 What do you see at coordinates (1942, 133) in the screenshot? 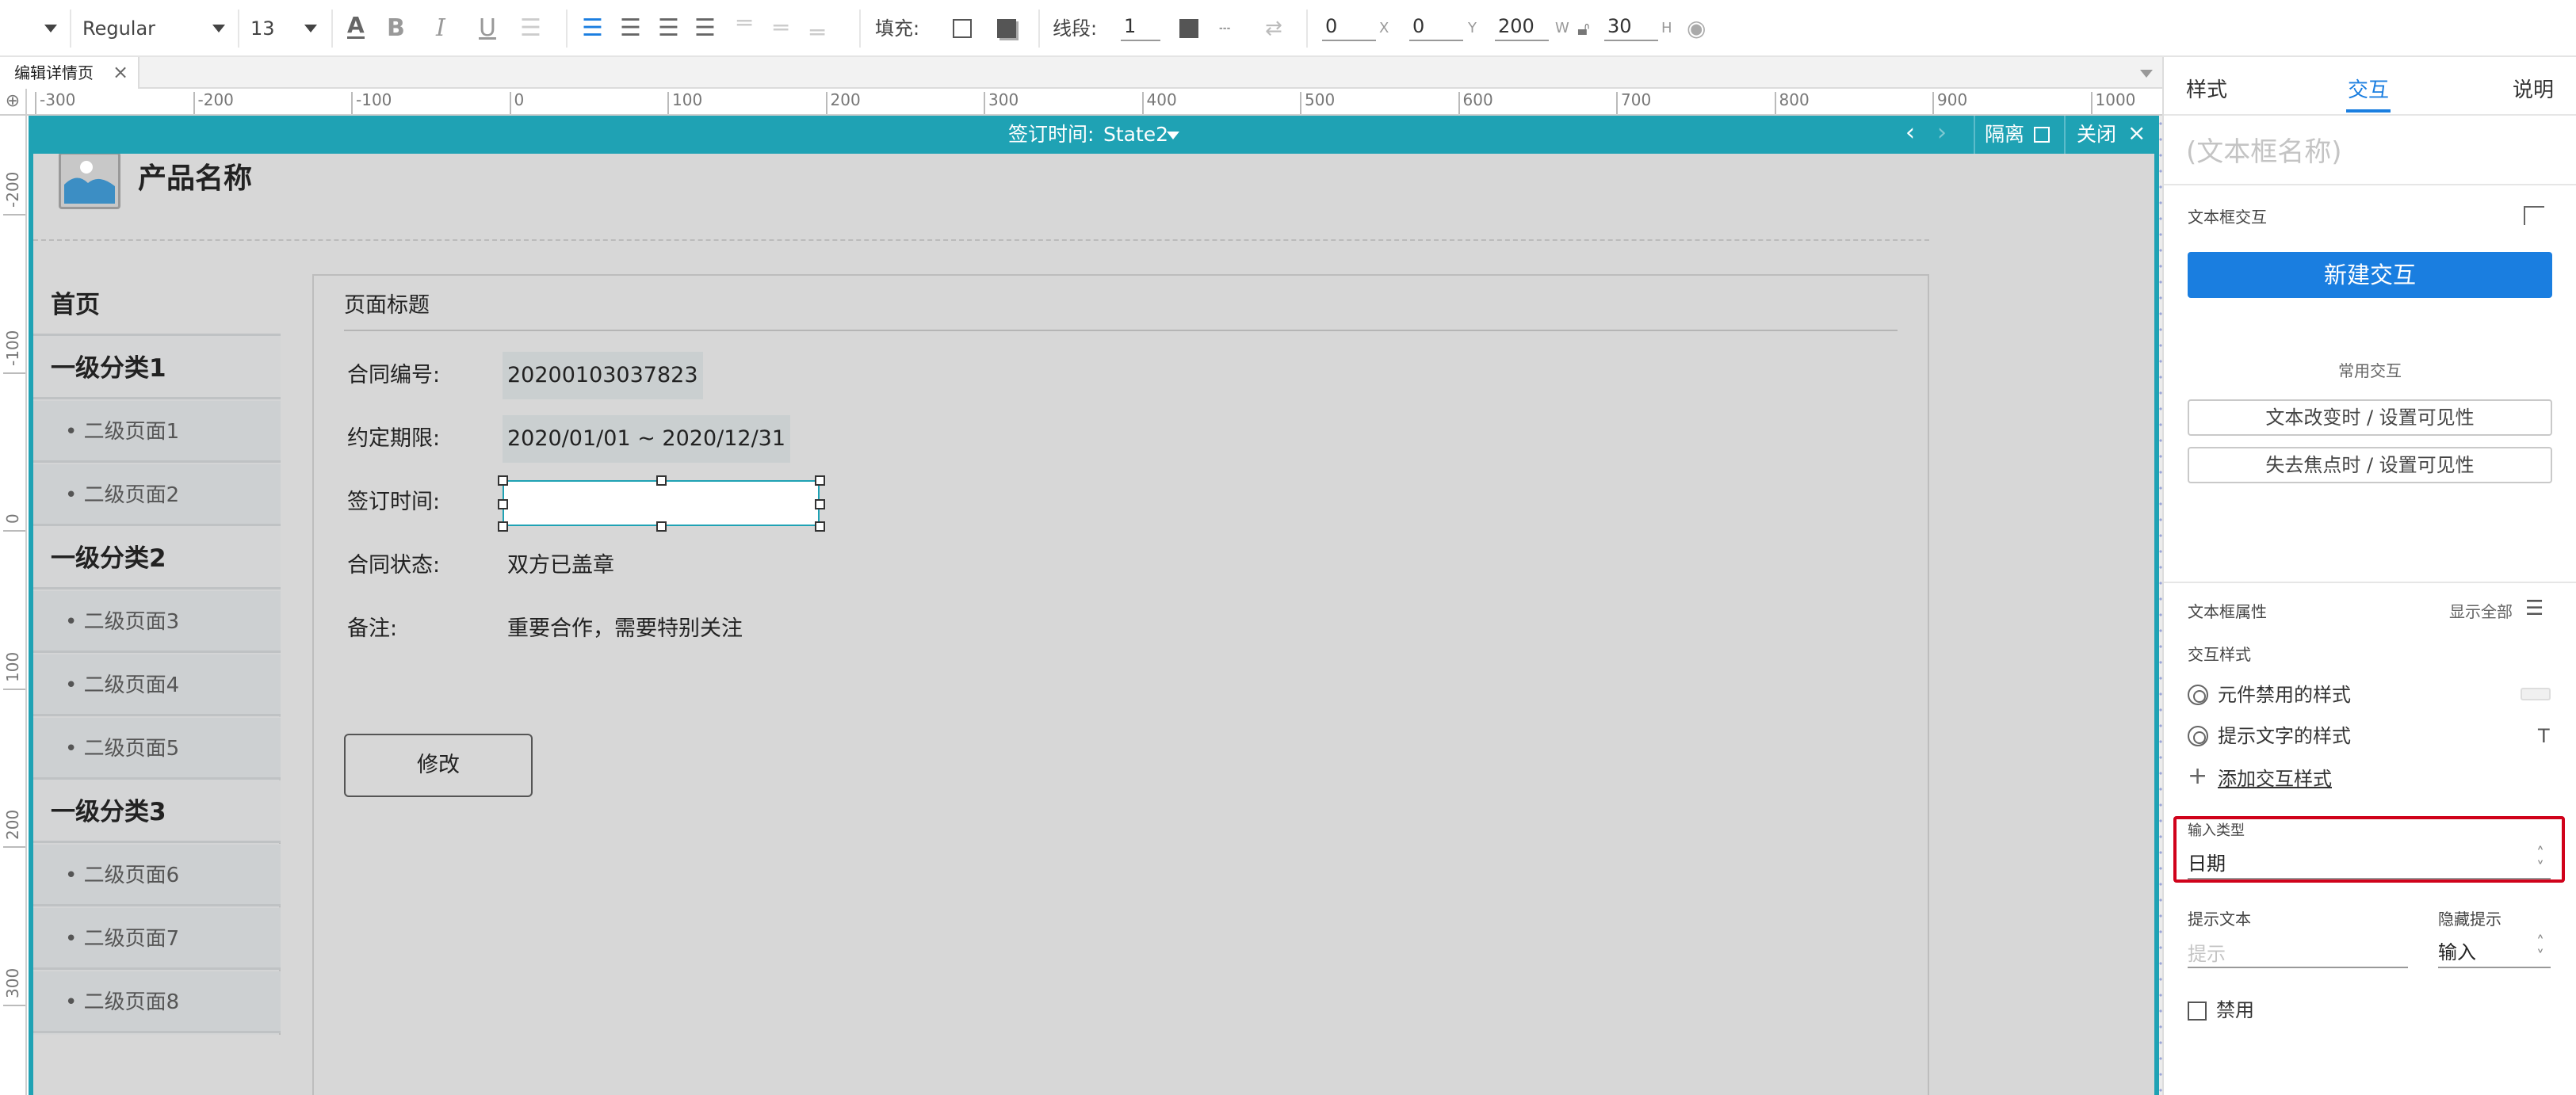
I see `next-state-icon: ›` at bounding box center [1942, 133].